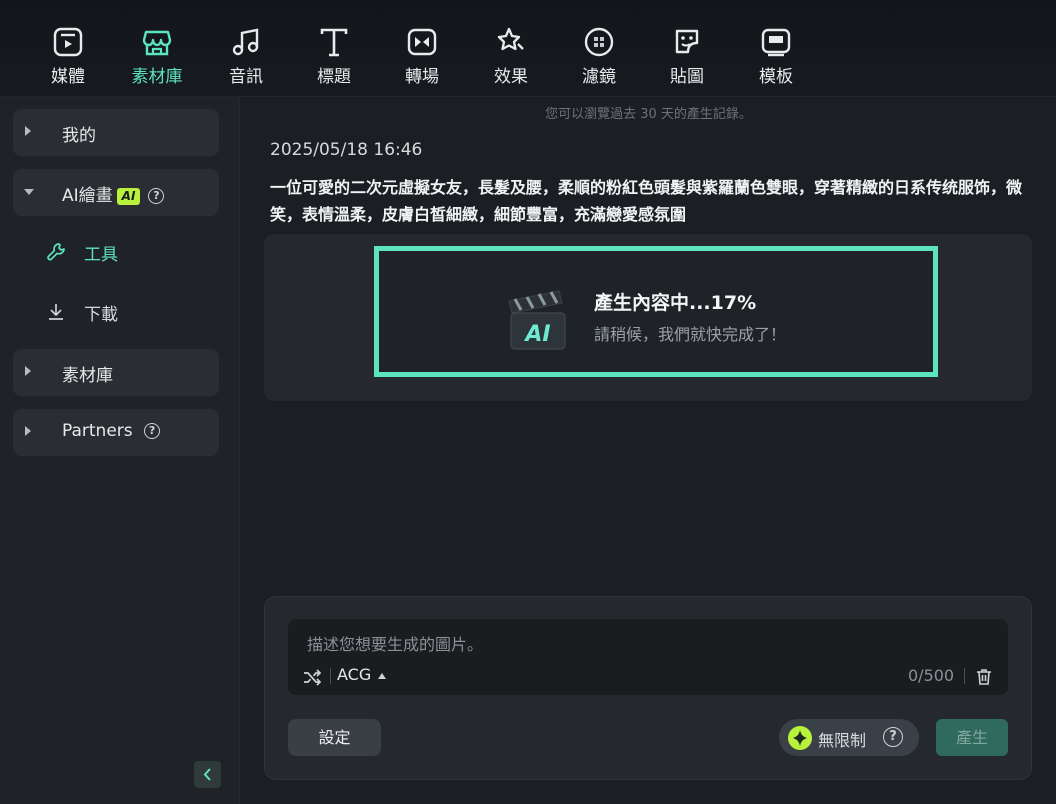 Image resolution: width=1056 pixels, height=804 pixels. I want to click on tab-audio: 音訊, so click(246, 58).